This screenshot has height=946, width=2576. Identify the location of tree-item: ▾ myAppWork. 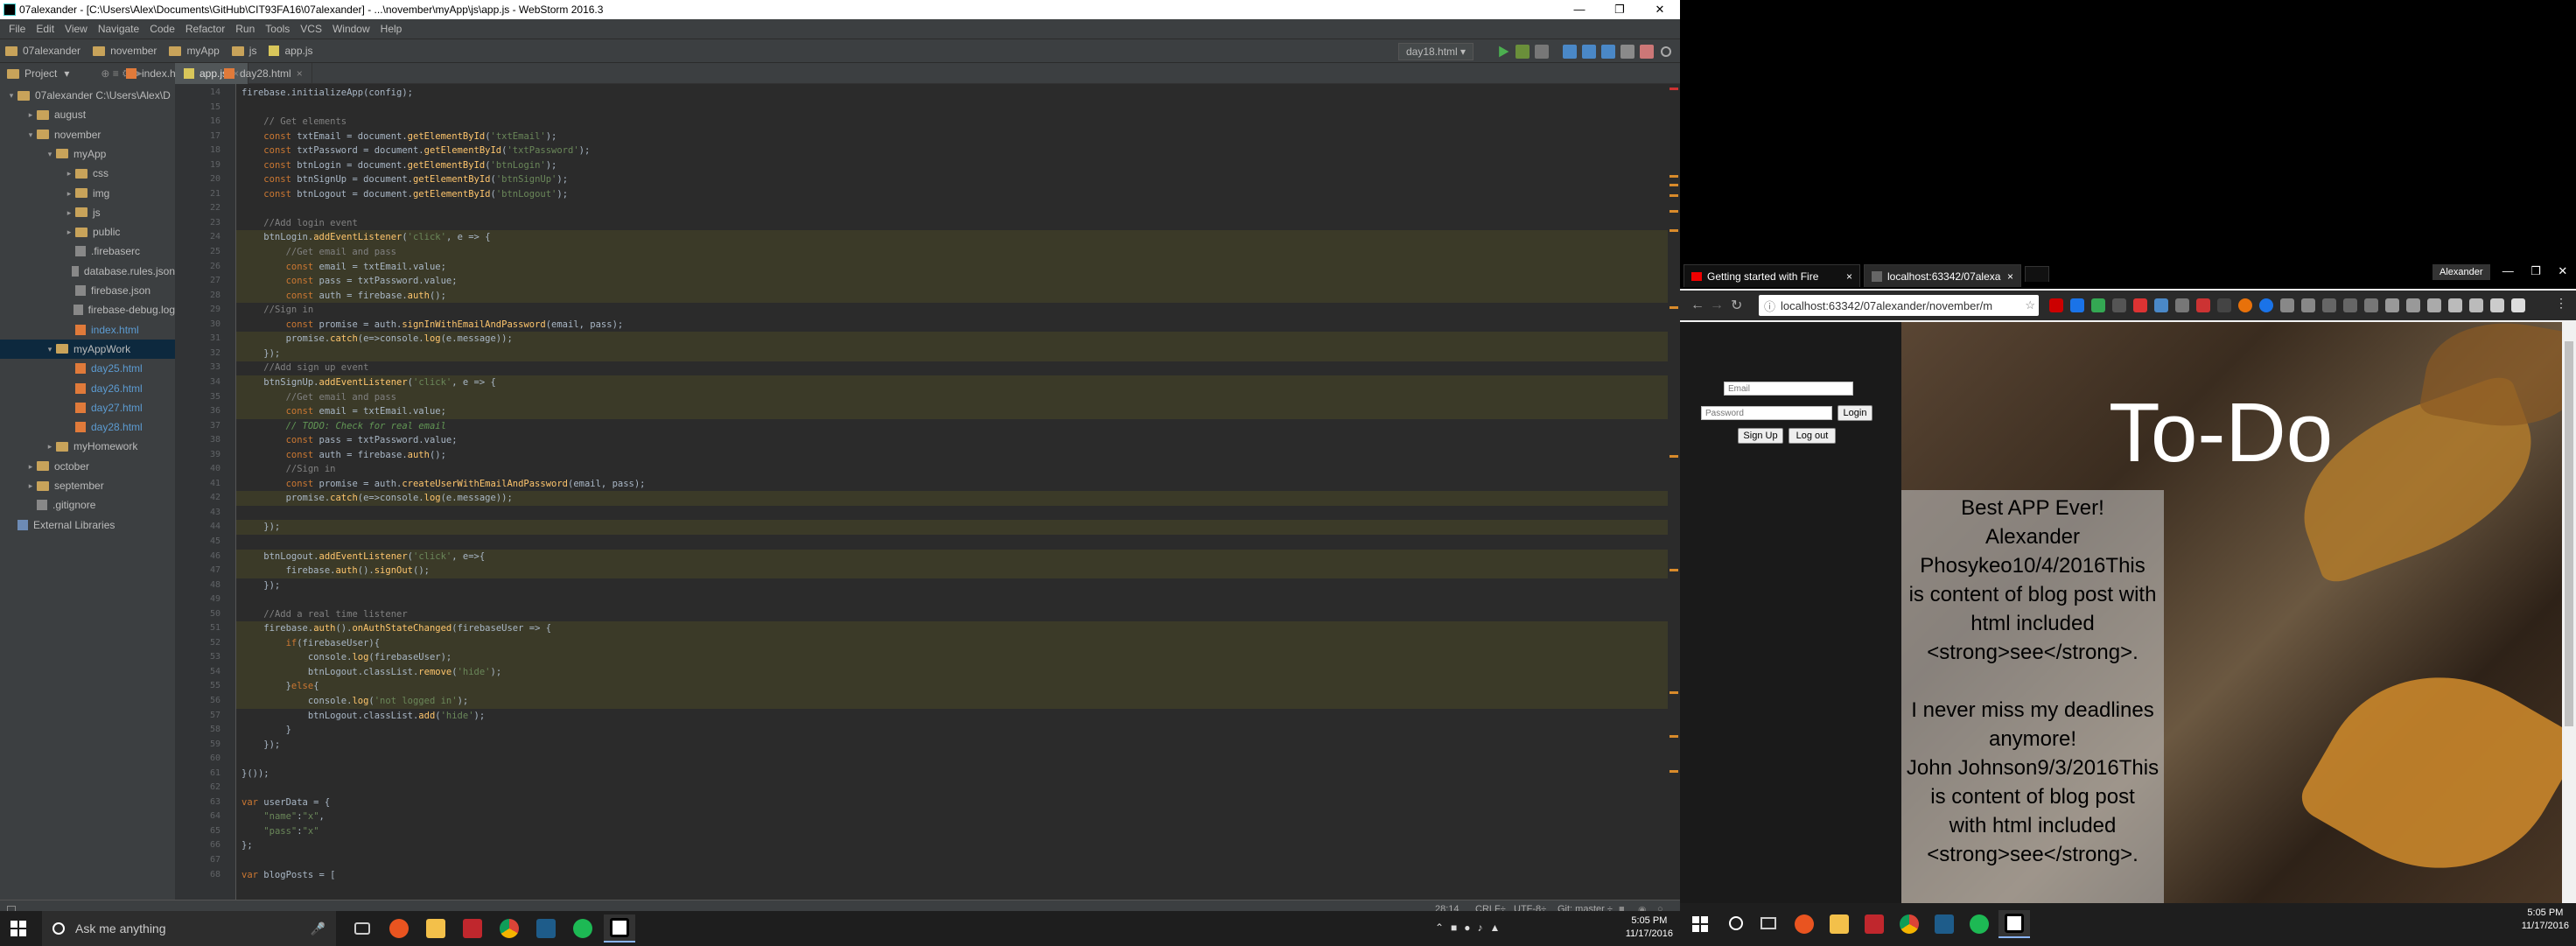
(87, 349).